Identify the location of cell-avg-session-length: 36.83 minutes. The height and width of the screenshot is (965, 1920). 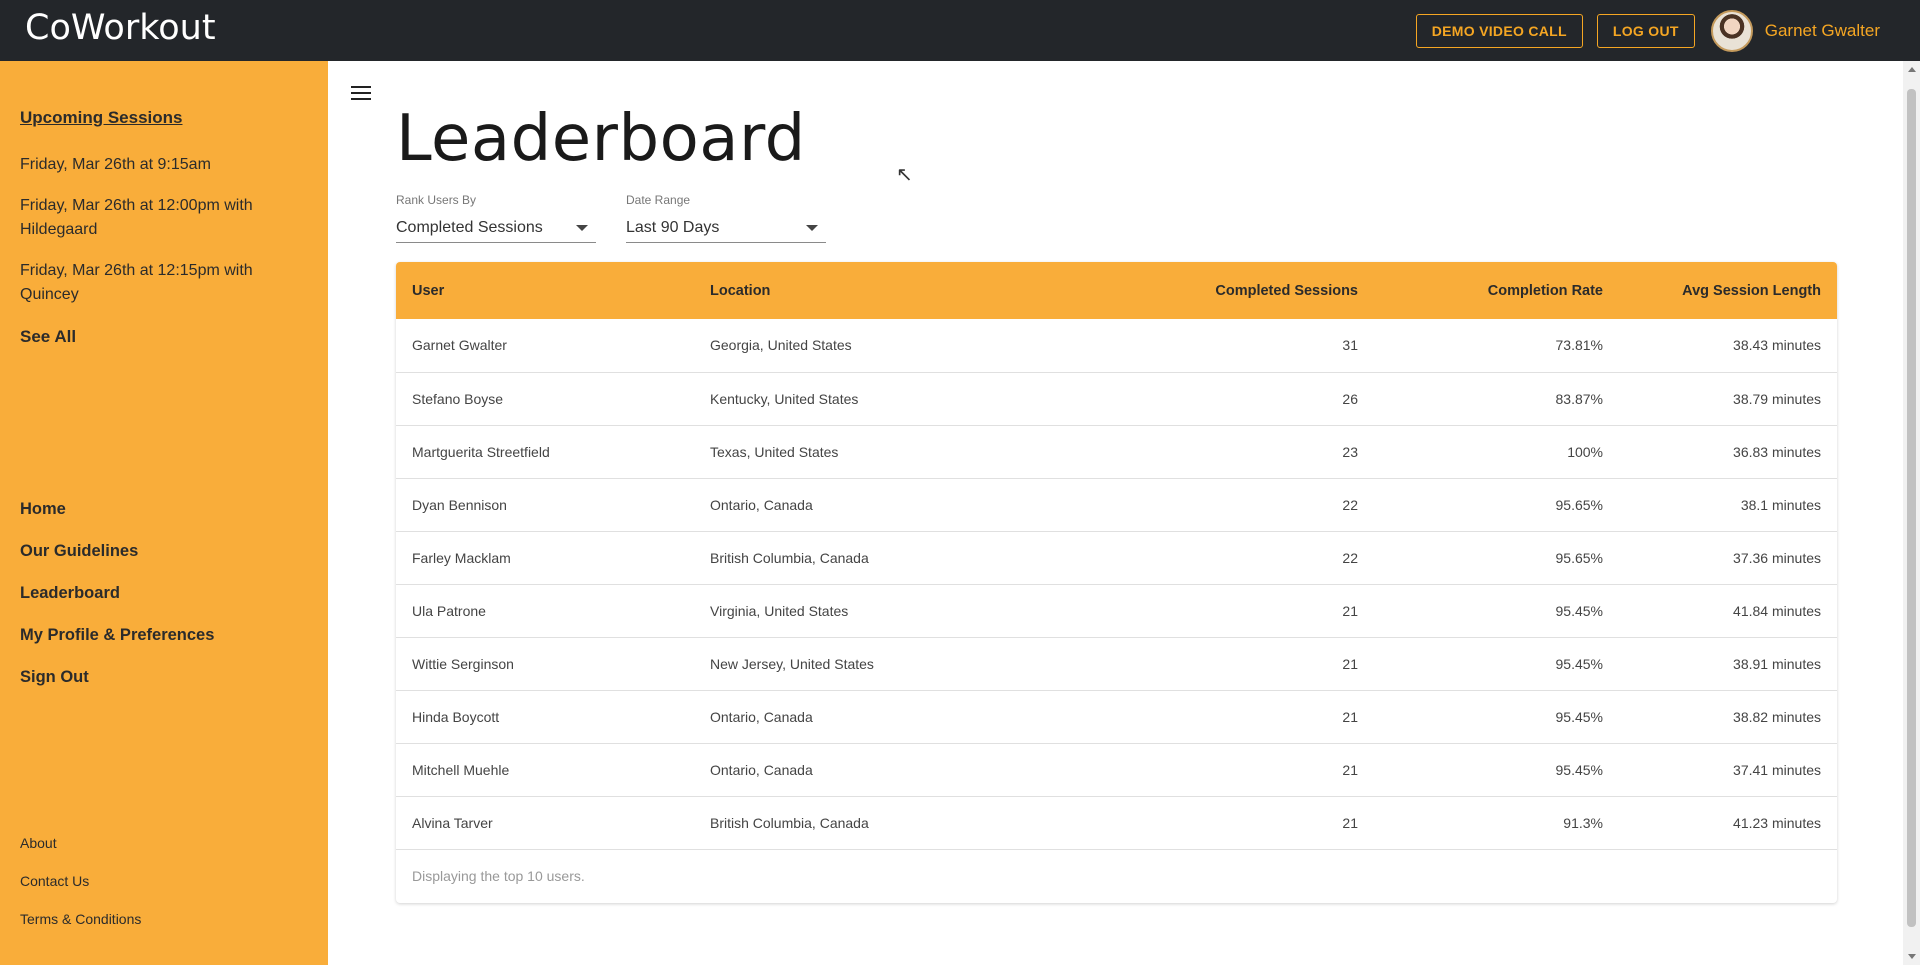
(1728, 452).